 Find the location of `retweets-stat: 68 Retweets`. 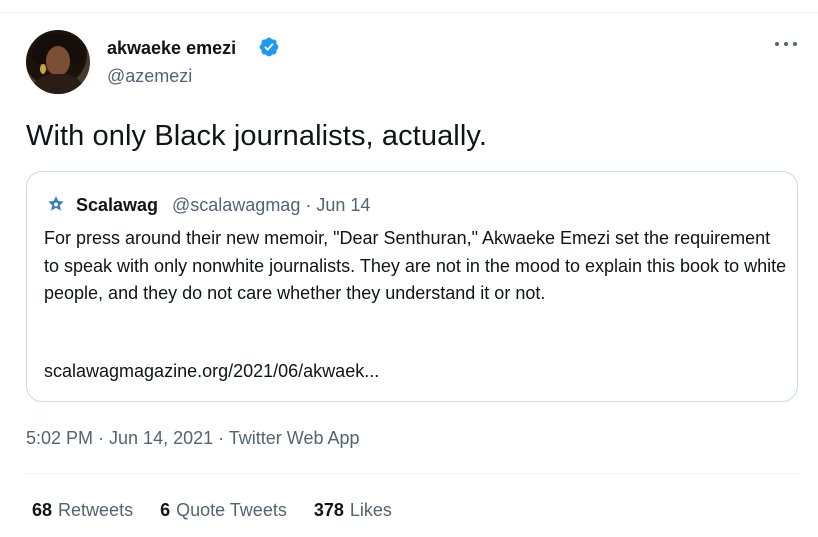

retweets-stat: 68 Retweets is located at coordinates (82, 510).